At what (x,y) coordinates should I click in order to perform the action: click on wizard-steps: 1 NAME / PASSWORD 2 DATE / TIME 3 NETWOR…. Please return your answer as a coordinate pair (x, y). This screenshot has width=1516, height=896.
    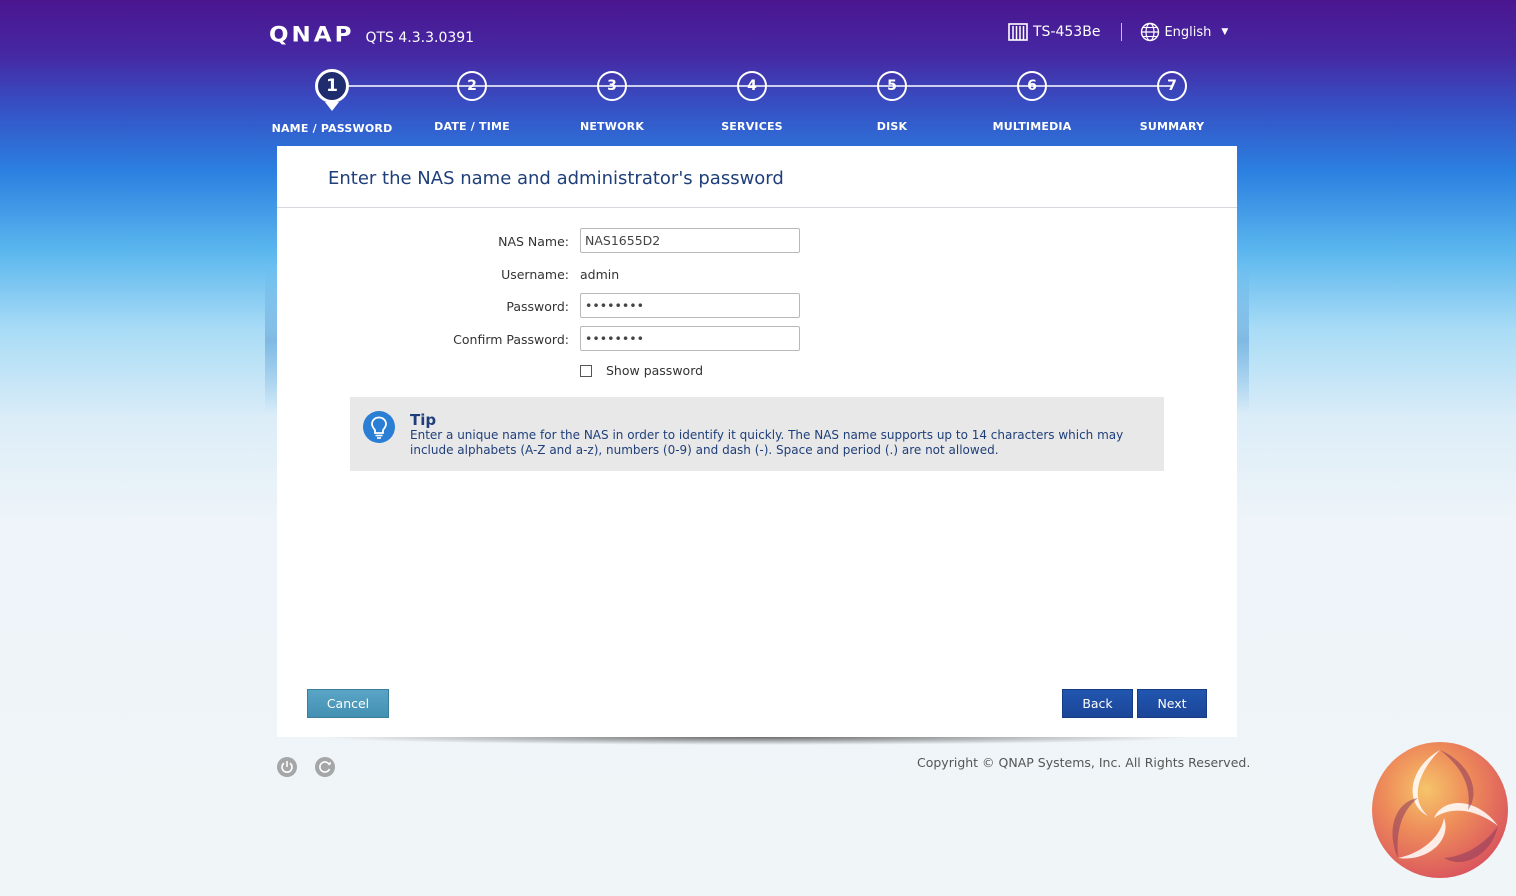
    Looking at the image, I should click on (758, 104).